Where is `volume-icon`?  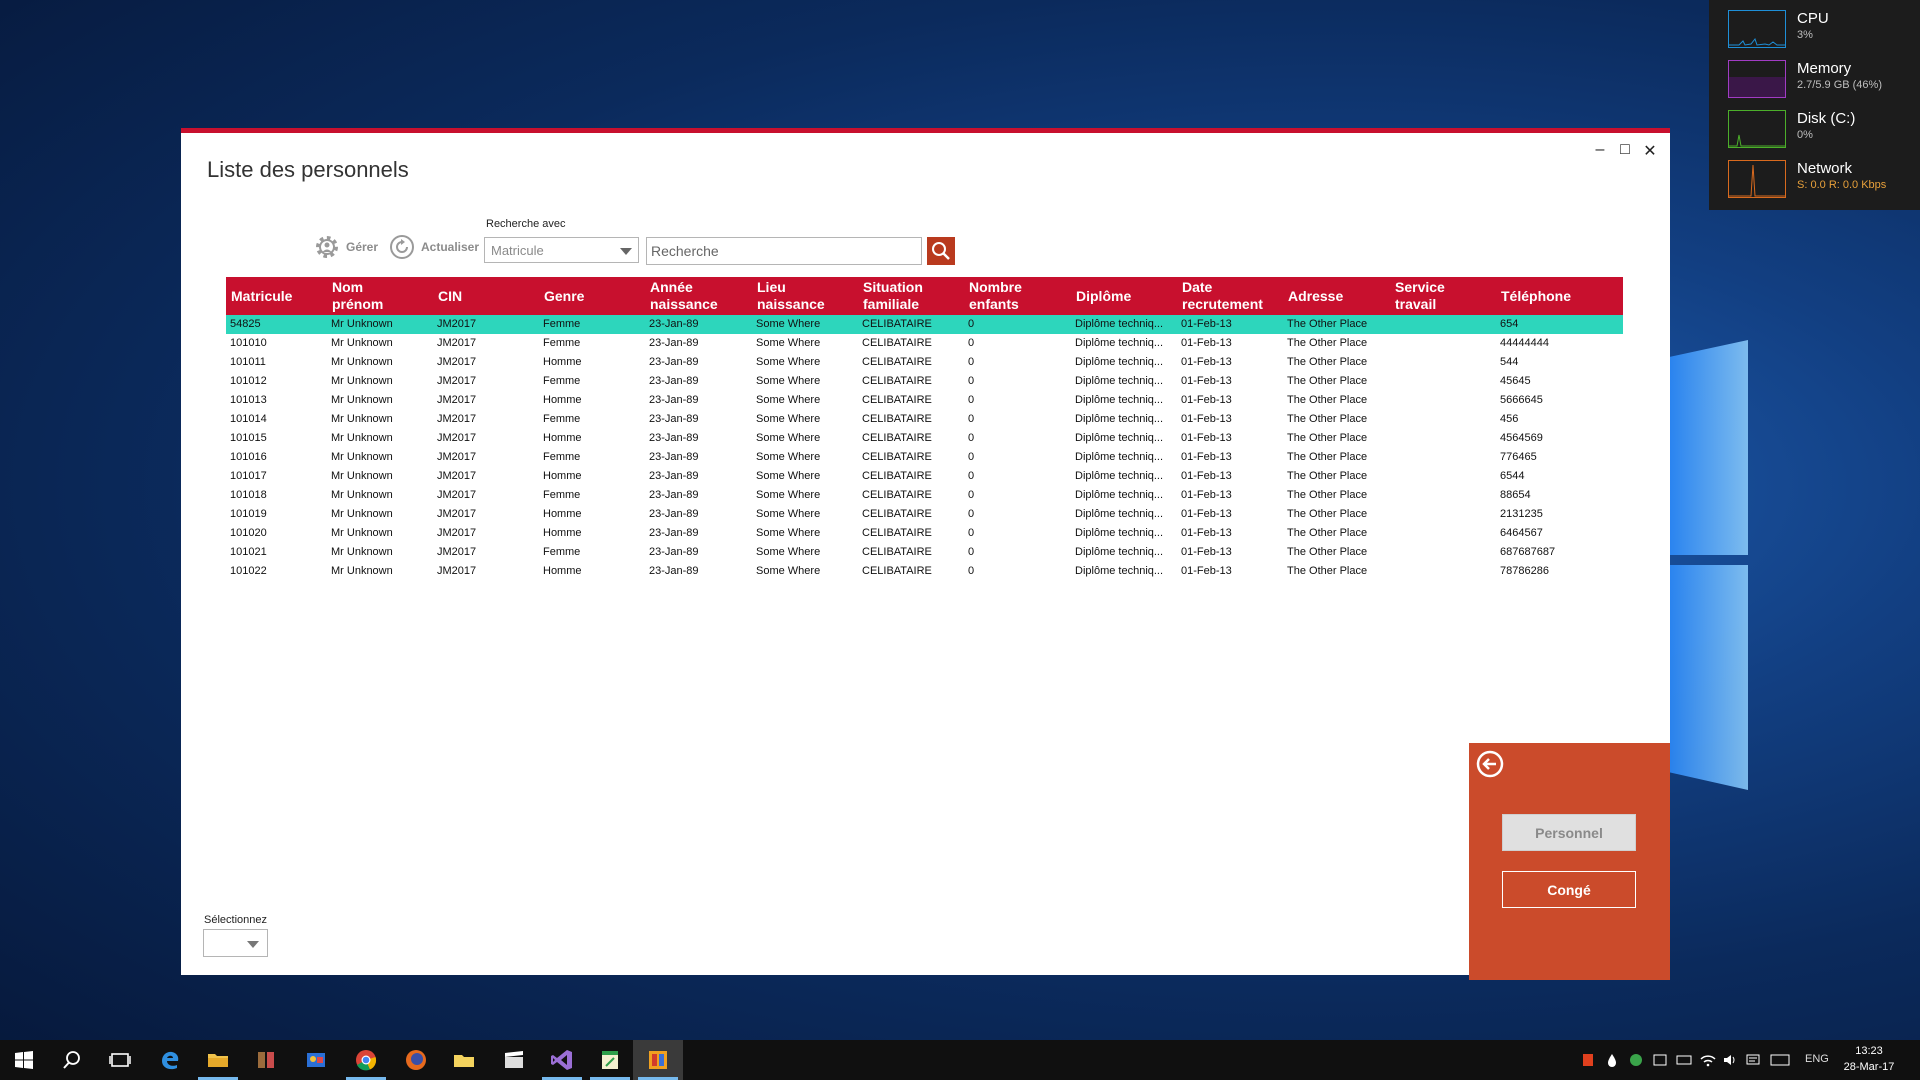
volume-icon is located at coordinates (1730, 1060).